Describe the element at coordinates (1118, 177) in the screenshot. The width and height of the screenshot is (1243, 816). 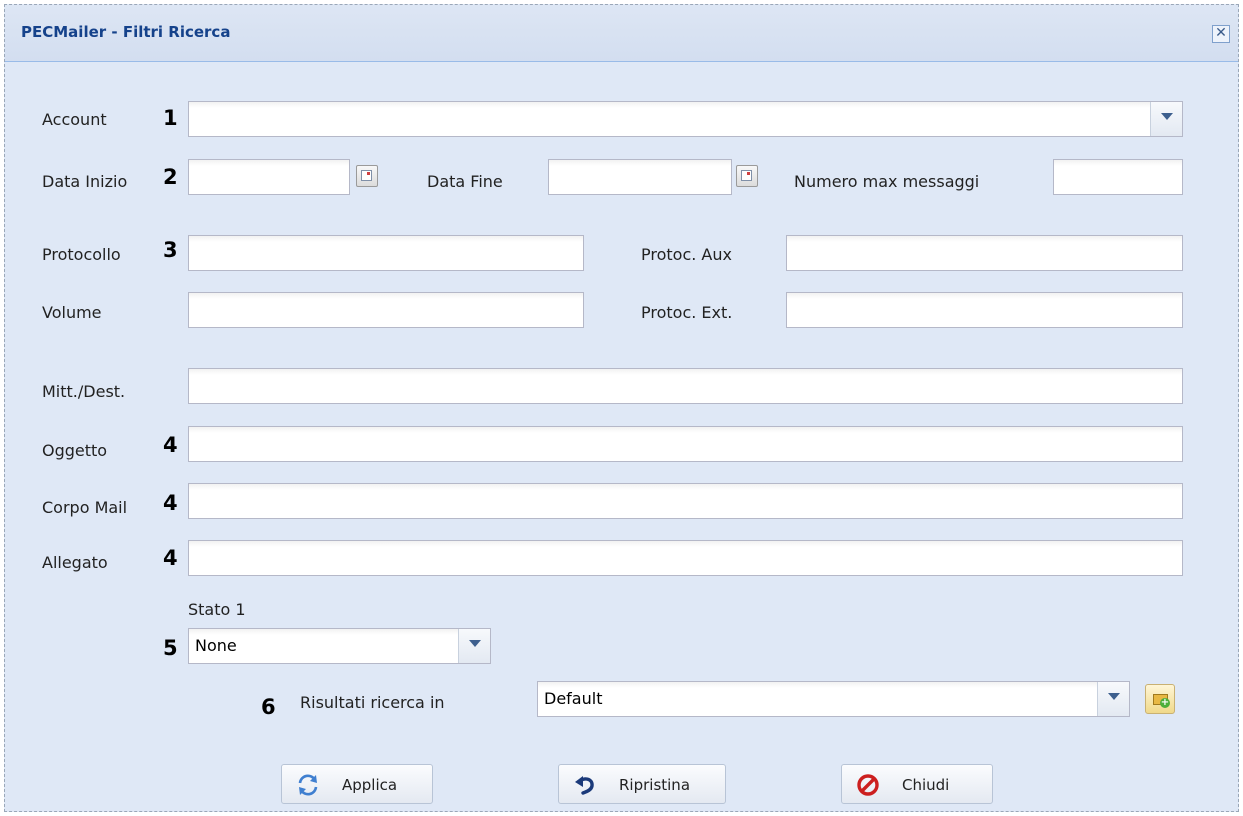
I see `numero-max-field` at that location.